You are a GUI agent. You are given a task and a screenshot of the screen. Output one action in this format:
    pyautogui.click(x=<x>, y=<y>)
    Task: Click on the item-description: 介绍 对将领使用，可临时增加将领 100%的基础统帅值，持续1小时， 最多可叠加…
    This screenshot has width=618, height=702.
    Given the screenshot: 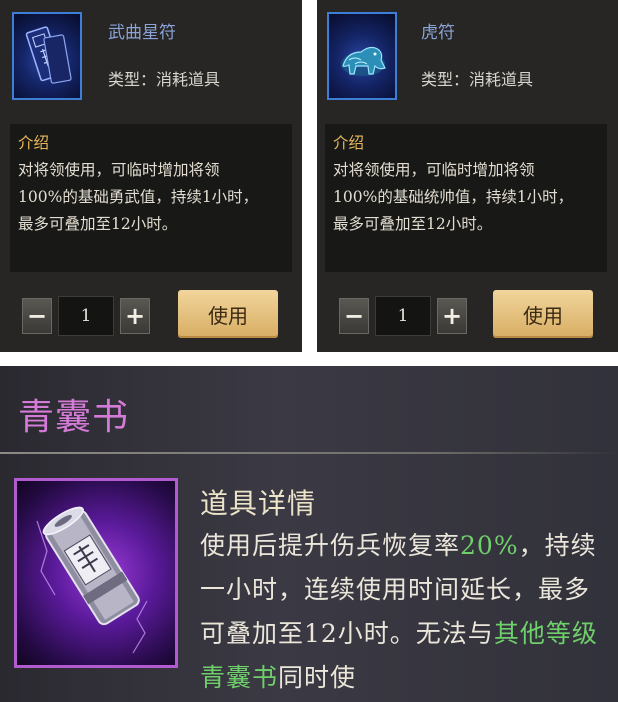 What is the action you would take?
    pyautogui.click(x=466, y=198)
    